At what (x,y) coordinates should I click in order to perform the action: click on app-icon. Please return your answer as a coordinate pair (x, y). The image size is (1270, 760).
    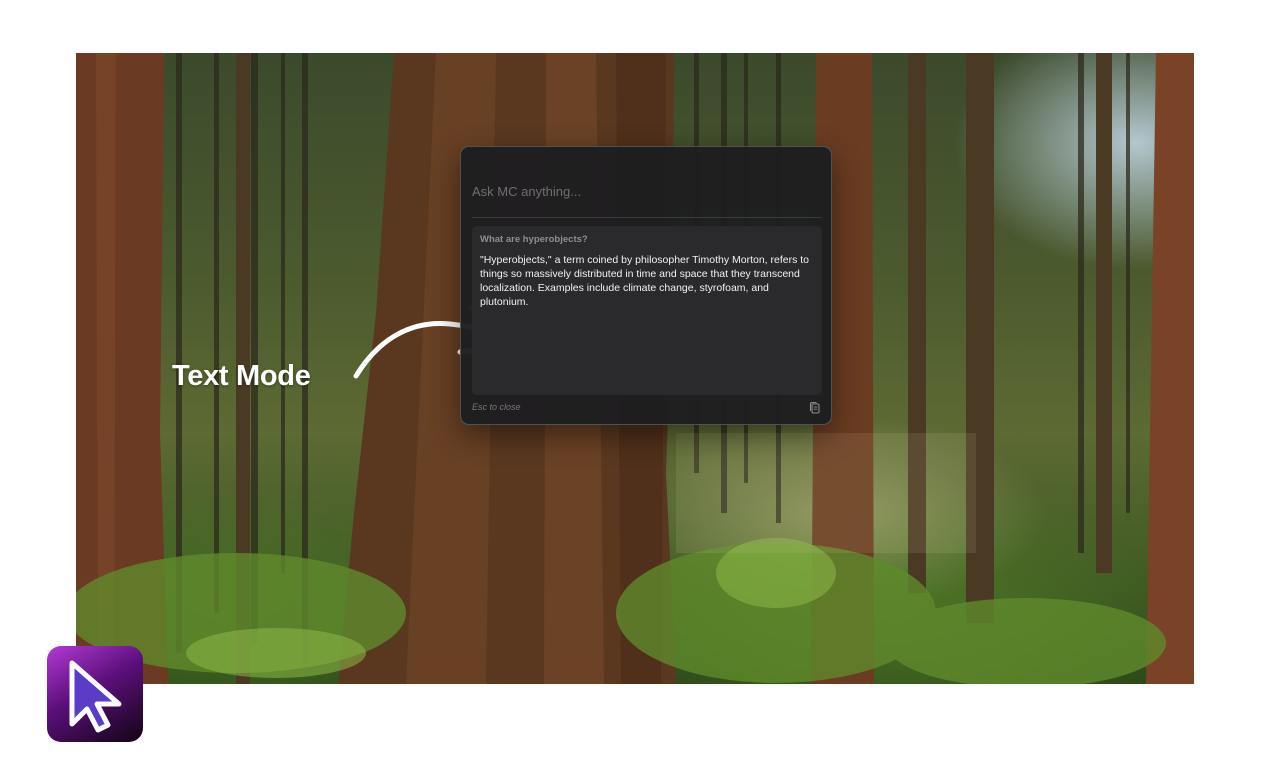
    Looking at the image, I should click on (95, 694).